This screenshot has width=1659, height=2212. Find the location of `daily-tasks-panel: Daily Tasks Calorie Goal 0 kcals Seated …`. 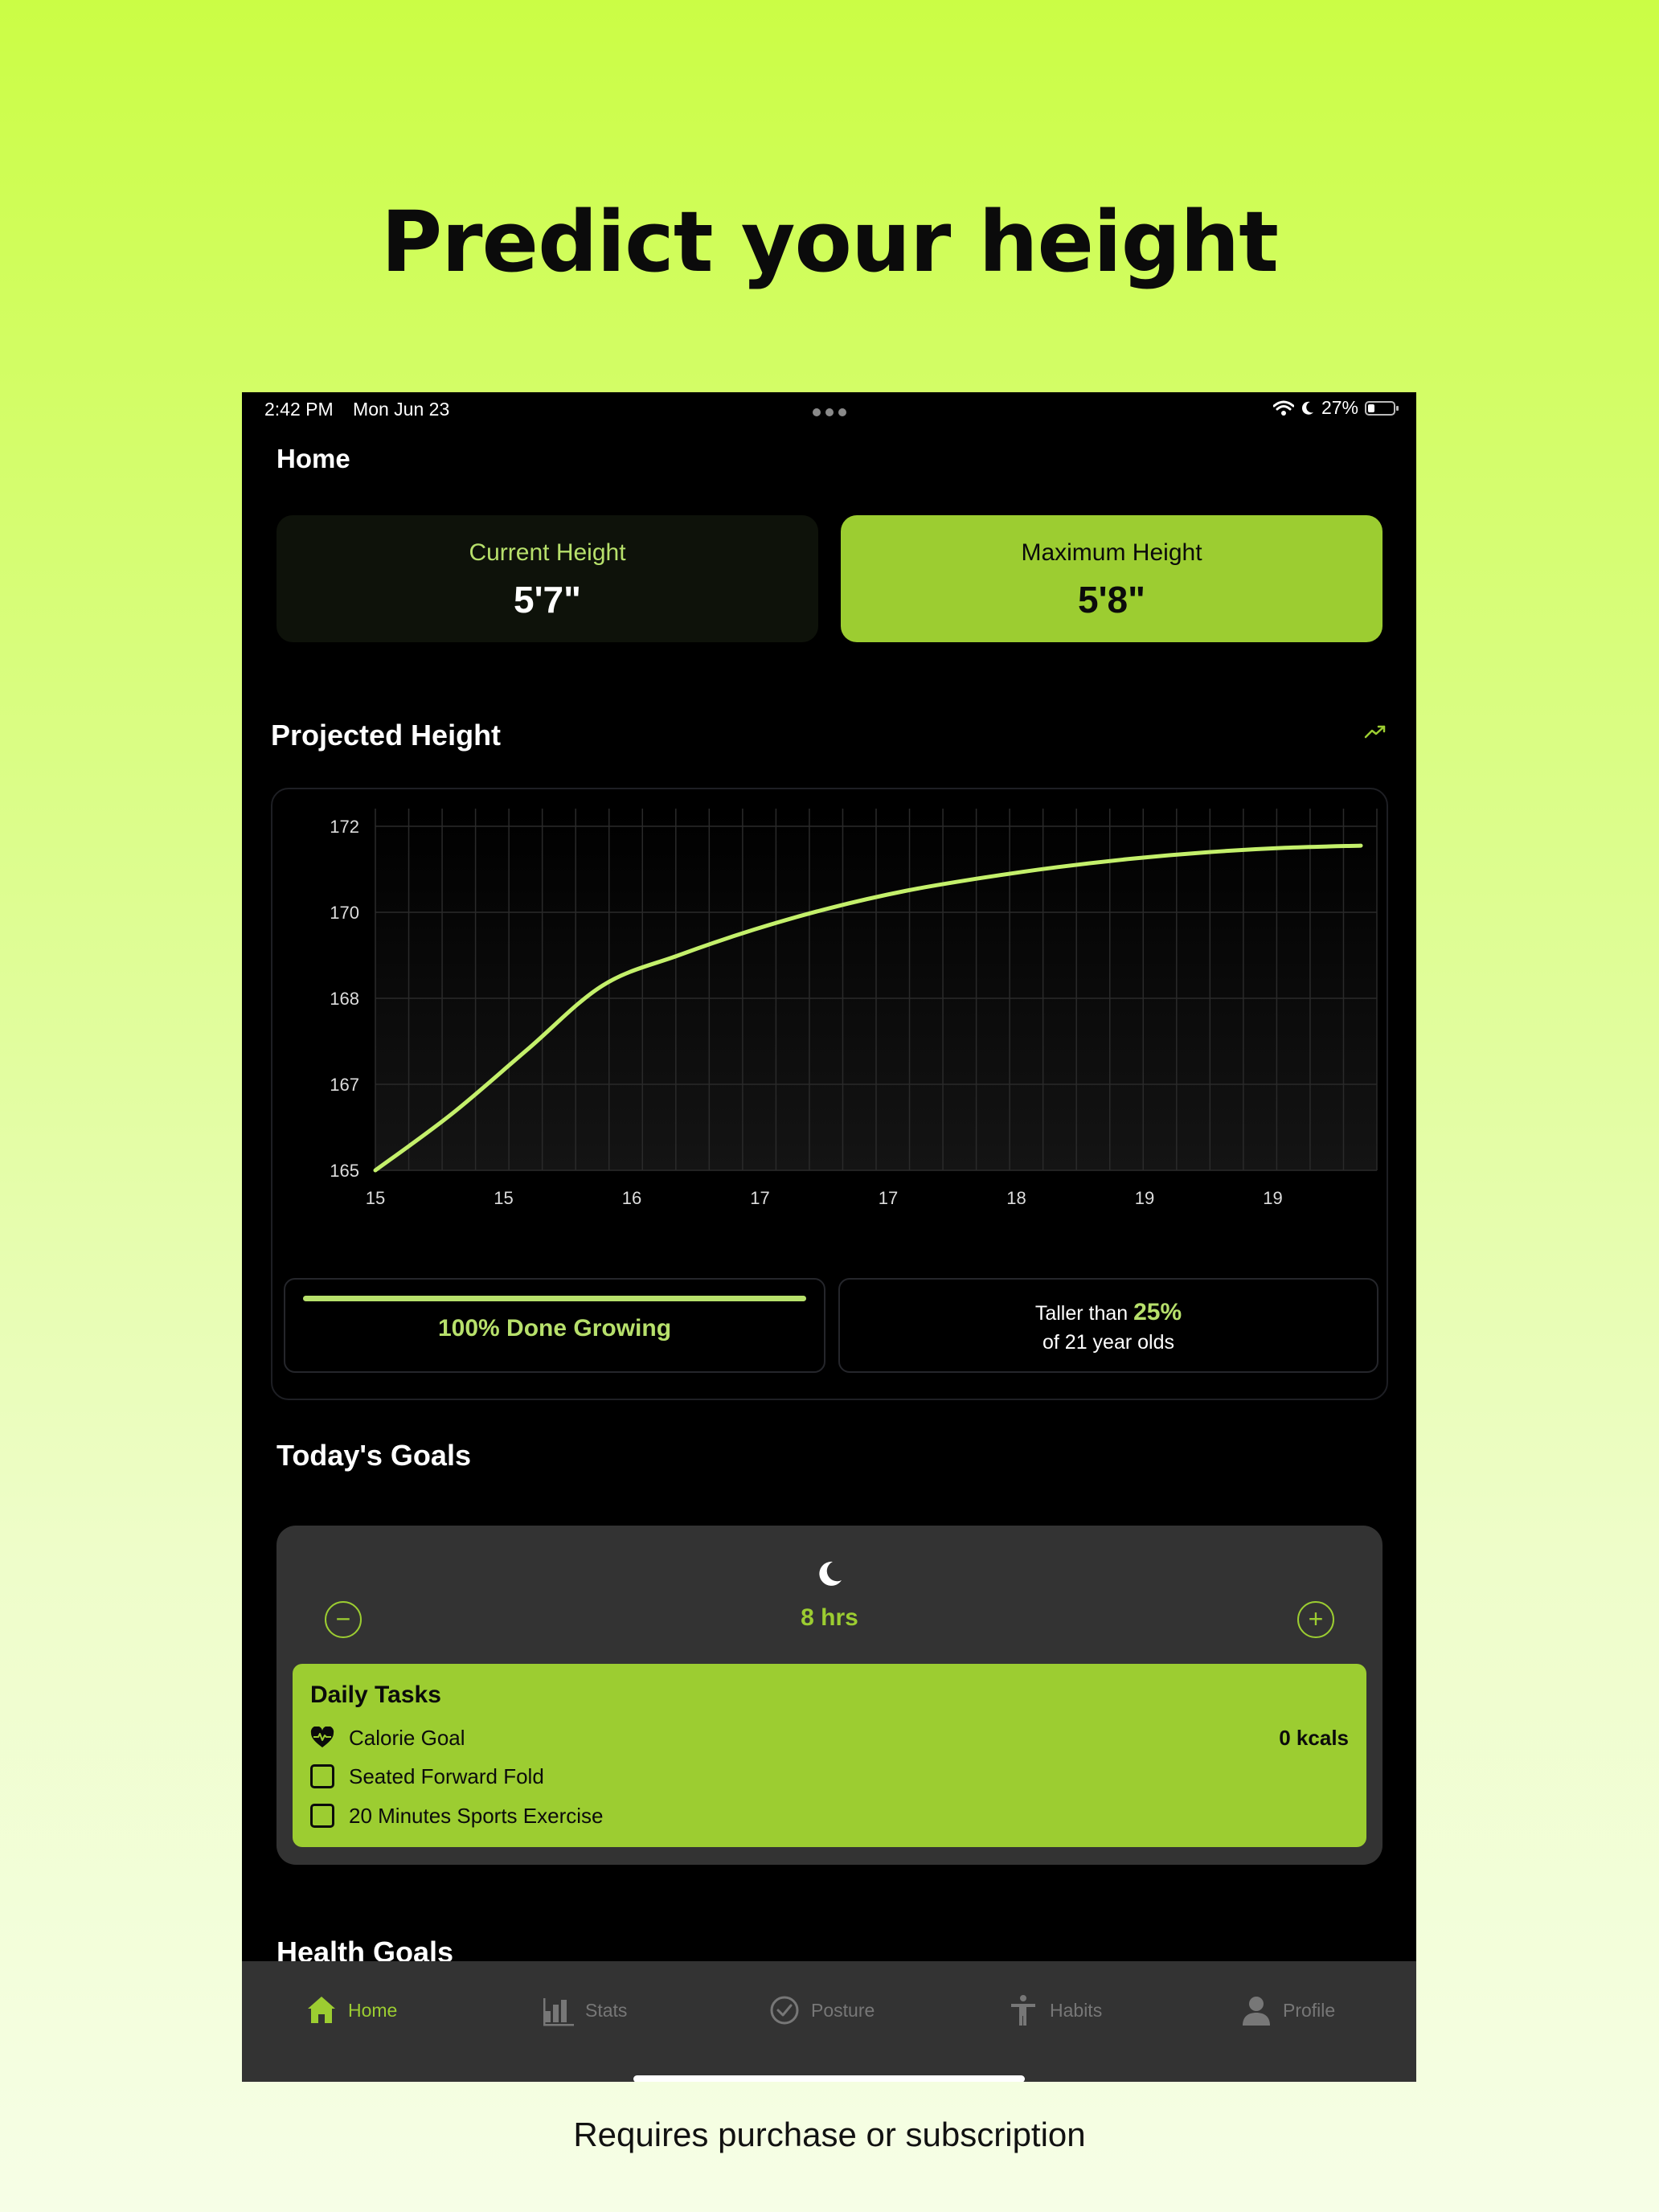

daily-tasks-panel: Daily Tasks Calorie Goal 0 kcals Seated … is located at coordinates (829, 1755).